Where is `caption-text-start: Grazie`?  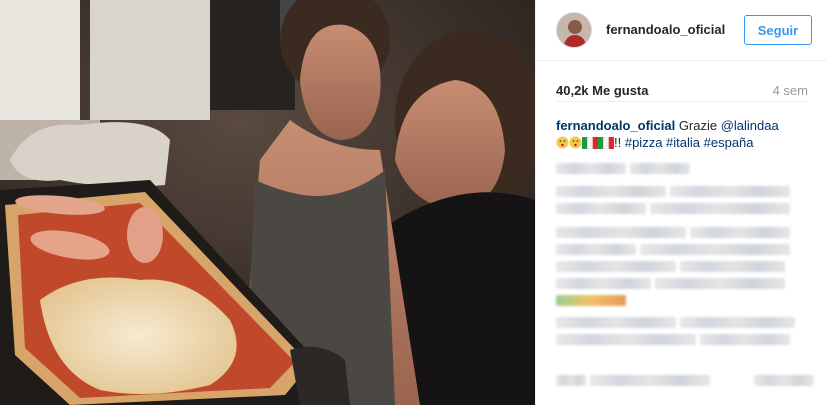
caption-text-start: Grazie is located at coordinates (698, 125).